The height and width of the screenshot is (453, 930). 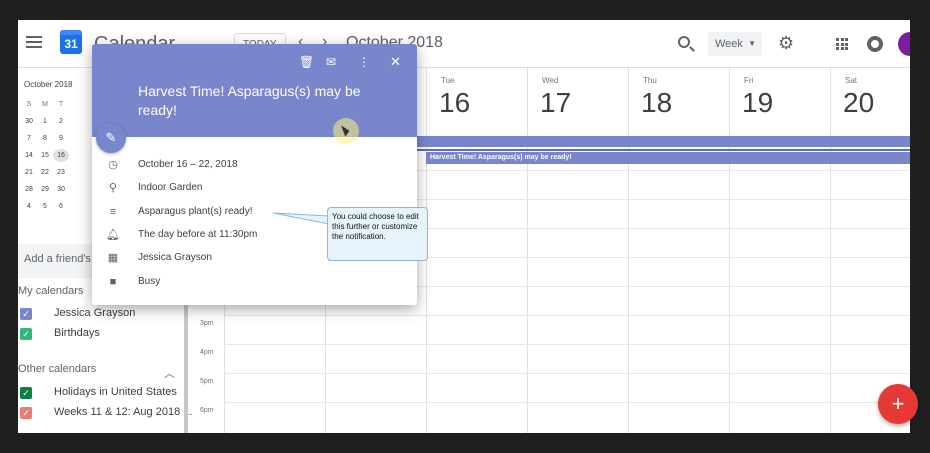 What do you see at coordinates (668, 158) in the screenshot?
I see `all-day-event: Harvest Time! Asparagus(s) may be ready!` at bounding box center [668, 158].